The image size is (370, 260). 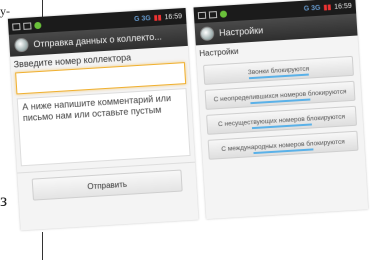 What do you see at coordinates (241, 31) in the screenshot?
I see `app-title: Настройки` at bounding box center [241, 31].